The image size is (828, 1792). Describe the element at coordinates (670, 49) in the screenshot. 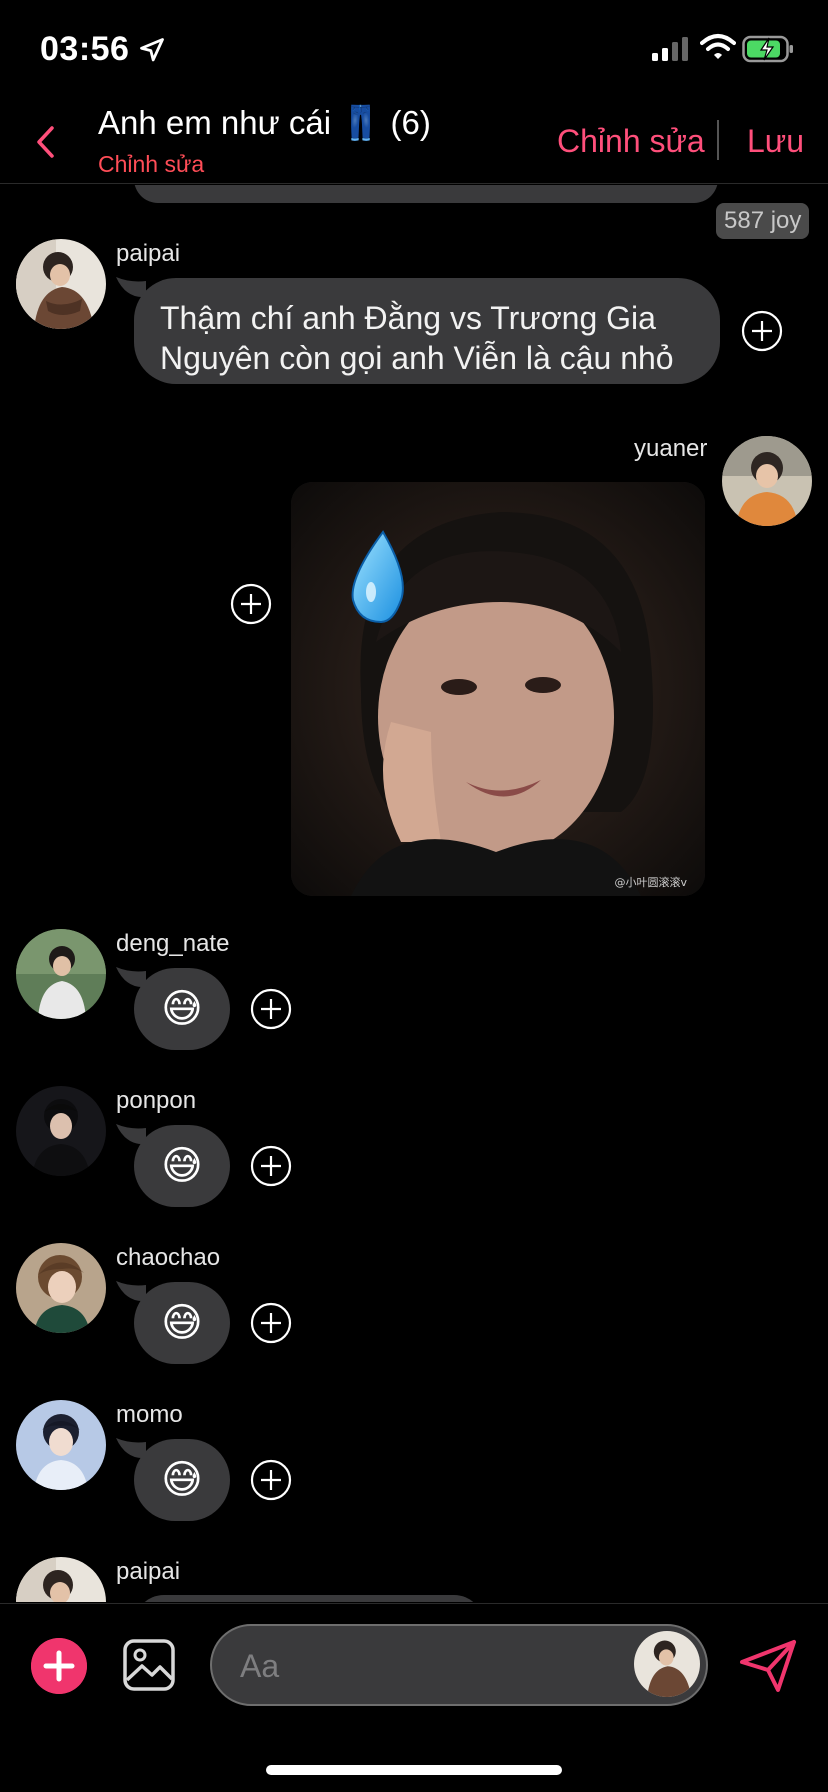

I see `cellular-signal-icon` at that location.